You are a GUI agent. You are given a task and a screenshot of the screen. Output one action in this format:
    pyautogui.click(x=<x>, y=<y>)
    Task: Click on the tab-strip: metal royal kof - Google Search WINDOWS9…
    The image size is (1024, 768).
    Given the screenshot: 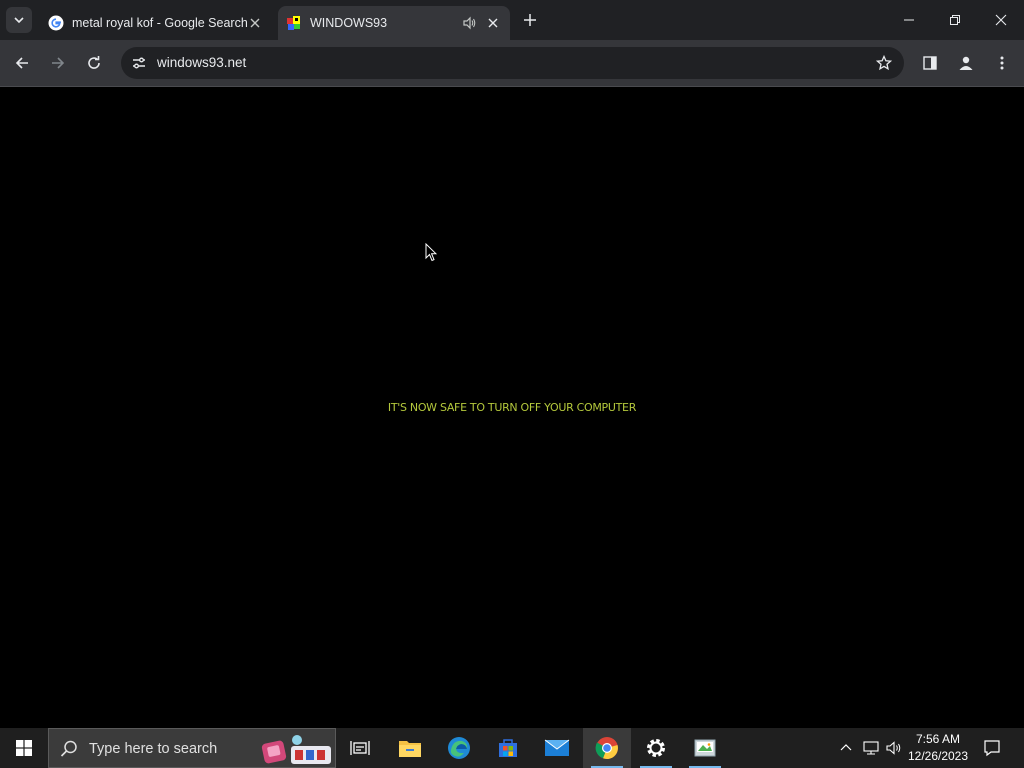 What is the action you would take?
    pyautogui.click(x=512, y=20)
    